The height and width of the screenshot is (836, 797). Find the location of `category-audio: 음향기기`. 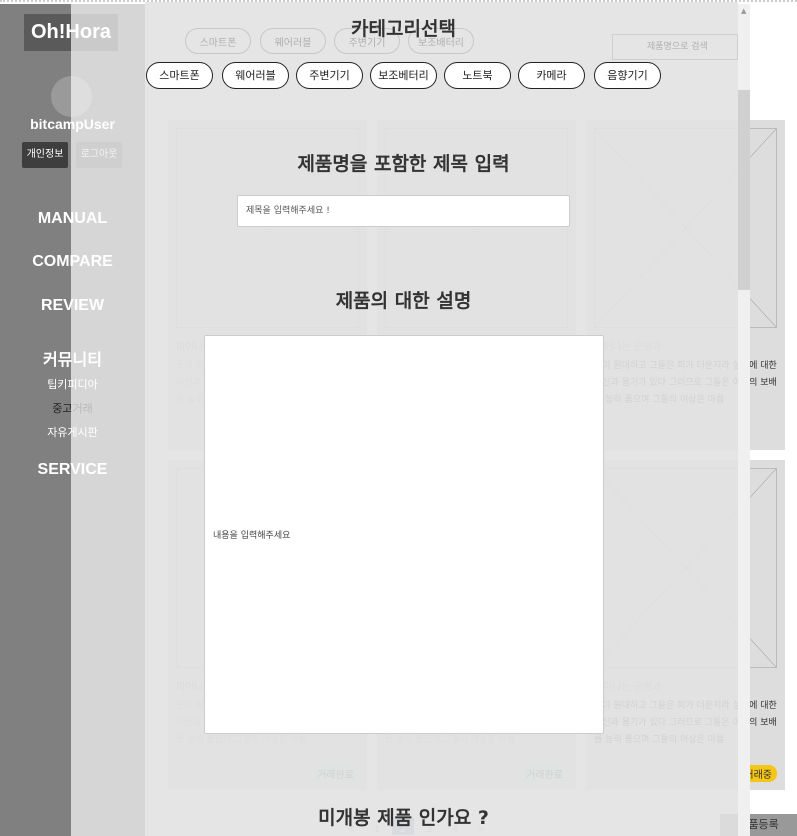

category-audio: 음향기기 is located at coordinates (627, 75).